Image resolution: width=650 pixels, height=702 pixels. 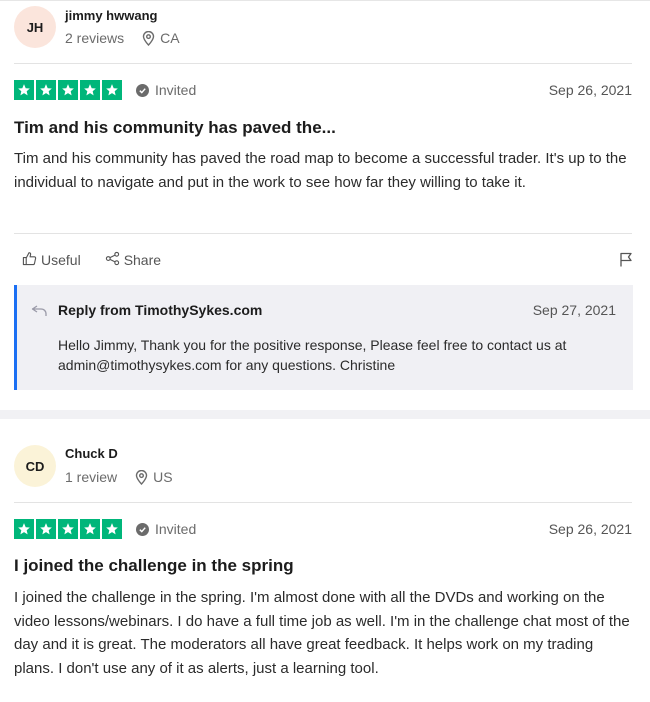 I want to click on review-title: I joined the challenge in the spring, so click(x=154, y=566).